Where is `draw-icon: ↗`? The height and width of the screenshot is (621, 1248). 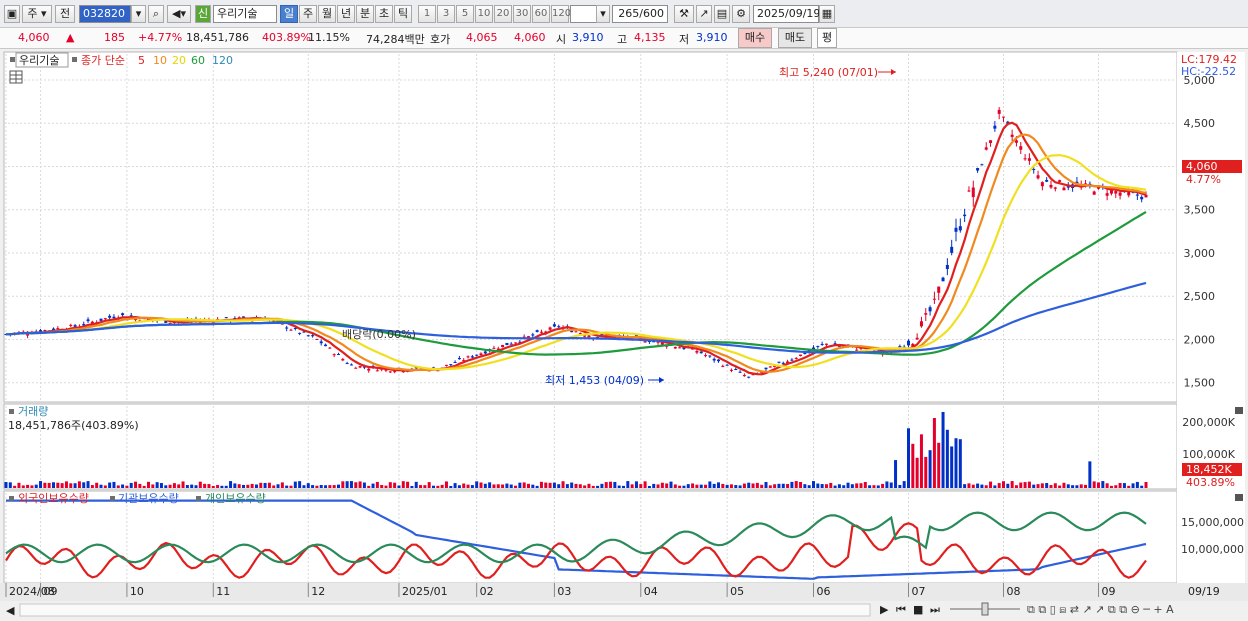 draw-icon: ↗ is located at coordinates (704, 14).